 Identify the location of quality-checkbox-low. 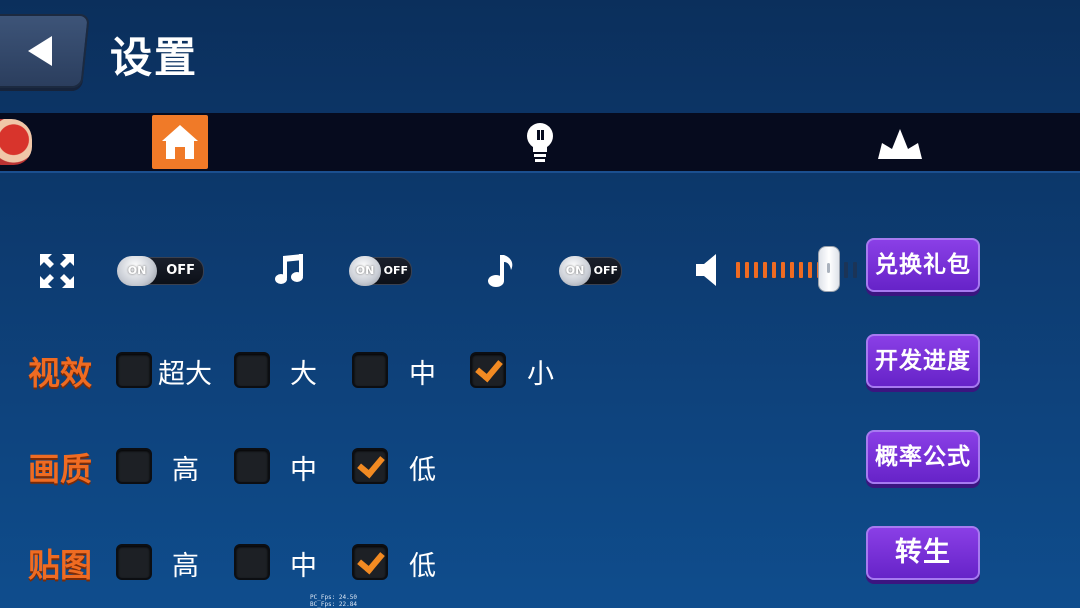
(370, 466).